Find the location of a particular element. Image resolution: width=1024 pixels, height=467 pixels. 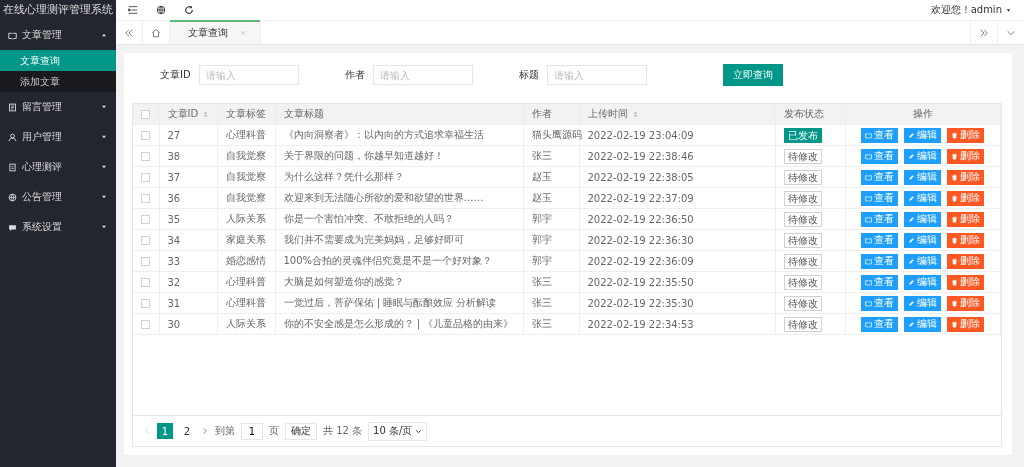

chevron-right-icon is located at coordinates (205, 431).